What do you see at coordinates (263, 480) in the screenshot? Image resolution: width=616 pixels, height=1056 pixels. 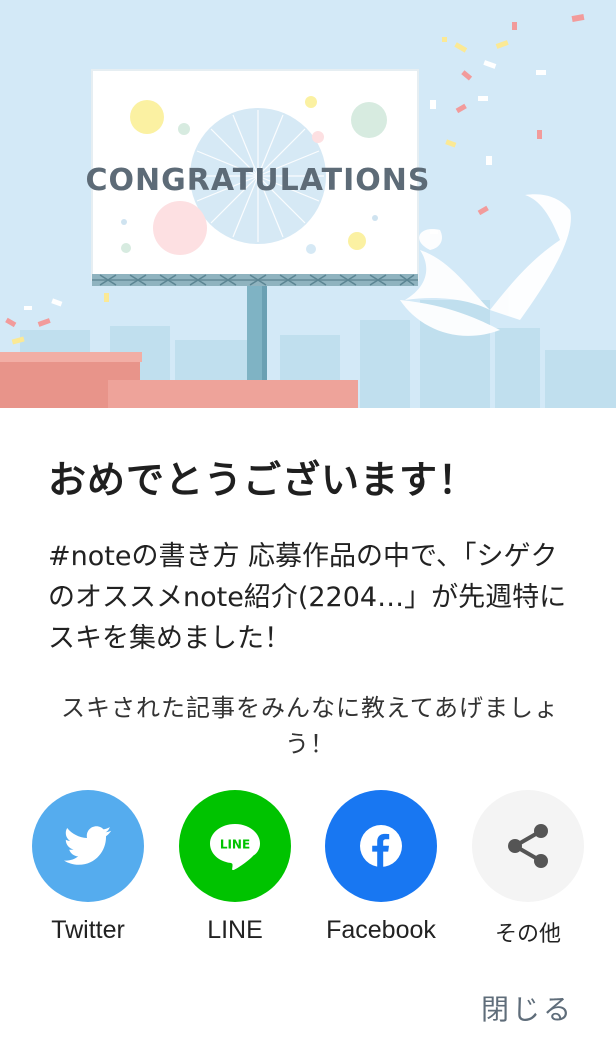 I see `dialog-title: おめでとうございます！` at bounding box center [263, 480].